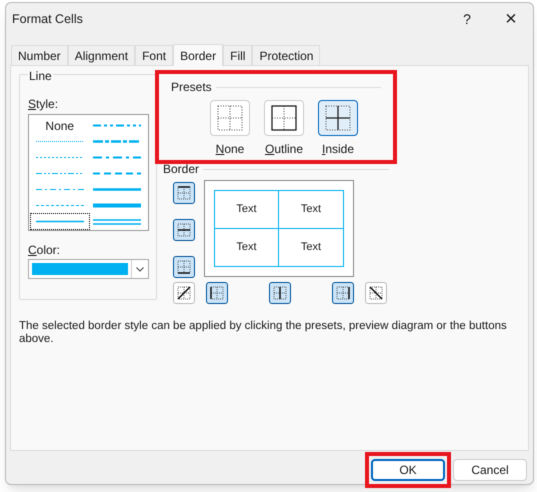  I want to click on preset-button, so click(338, 118).